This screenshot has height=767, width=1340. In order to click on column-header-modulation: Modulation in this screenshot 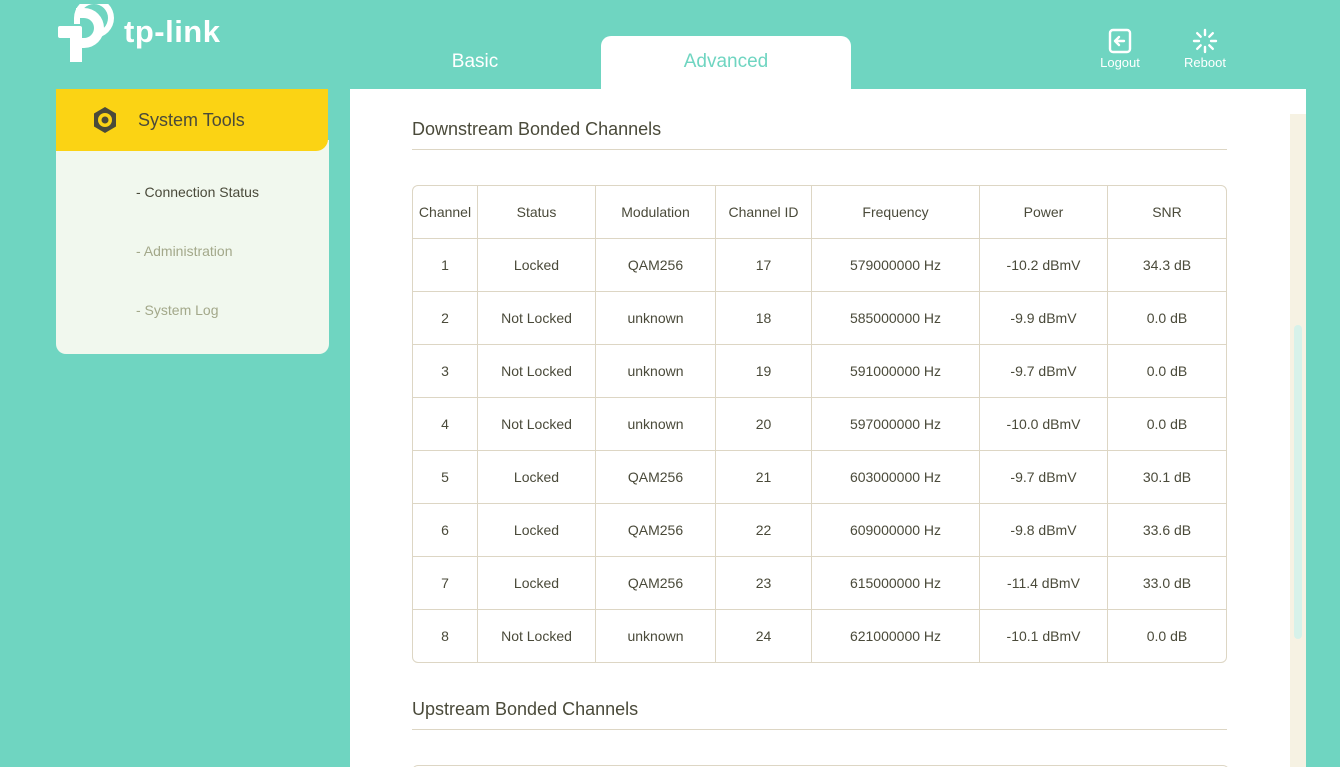, I will do `click(656, 212)`.